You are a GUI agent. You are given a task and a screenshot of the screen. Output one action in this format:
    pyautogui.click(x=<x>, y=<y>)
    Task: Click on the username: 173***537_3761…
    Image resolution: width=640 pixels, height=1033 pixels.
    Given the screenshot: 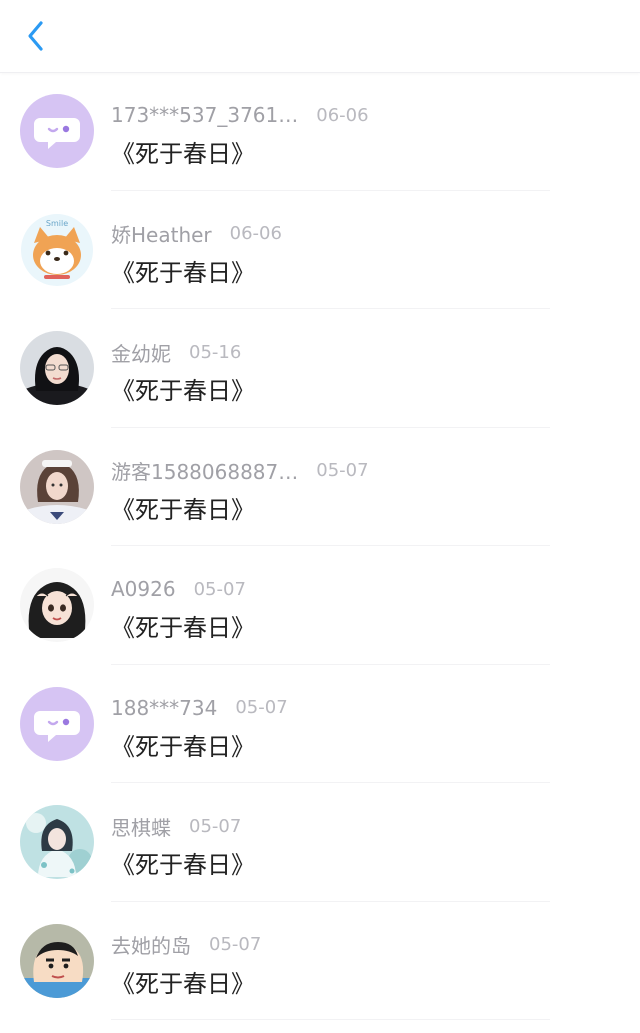 What is the action you would take?
    pyautogui.click(x=204, y=115)
    